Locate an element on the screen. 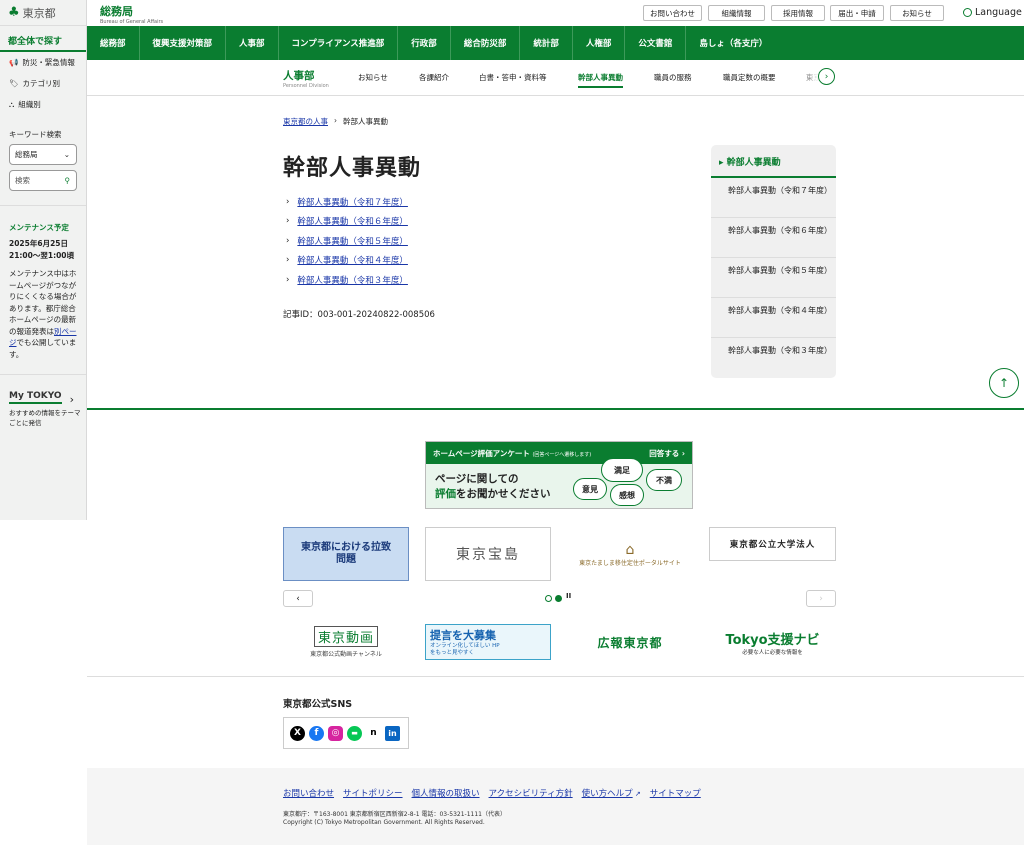 Image resolution: width=1024 pixels, height=845 pixels. chevron-left-icon: ‹ is located at coordinates (298, 598).